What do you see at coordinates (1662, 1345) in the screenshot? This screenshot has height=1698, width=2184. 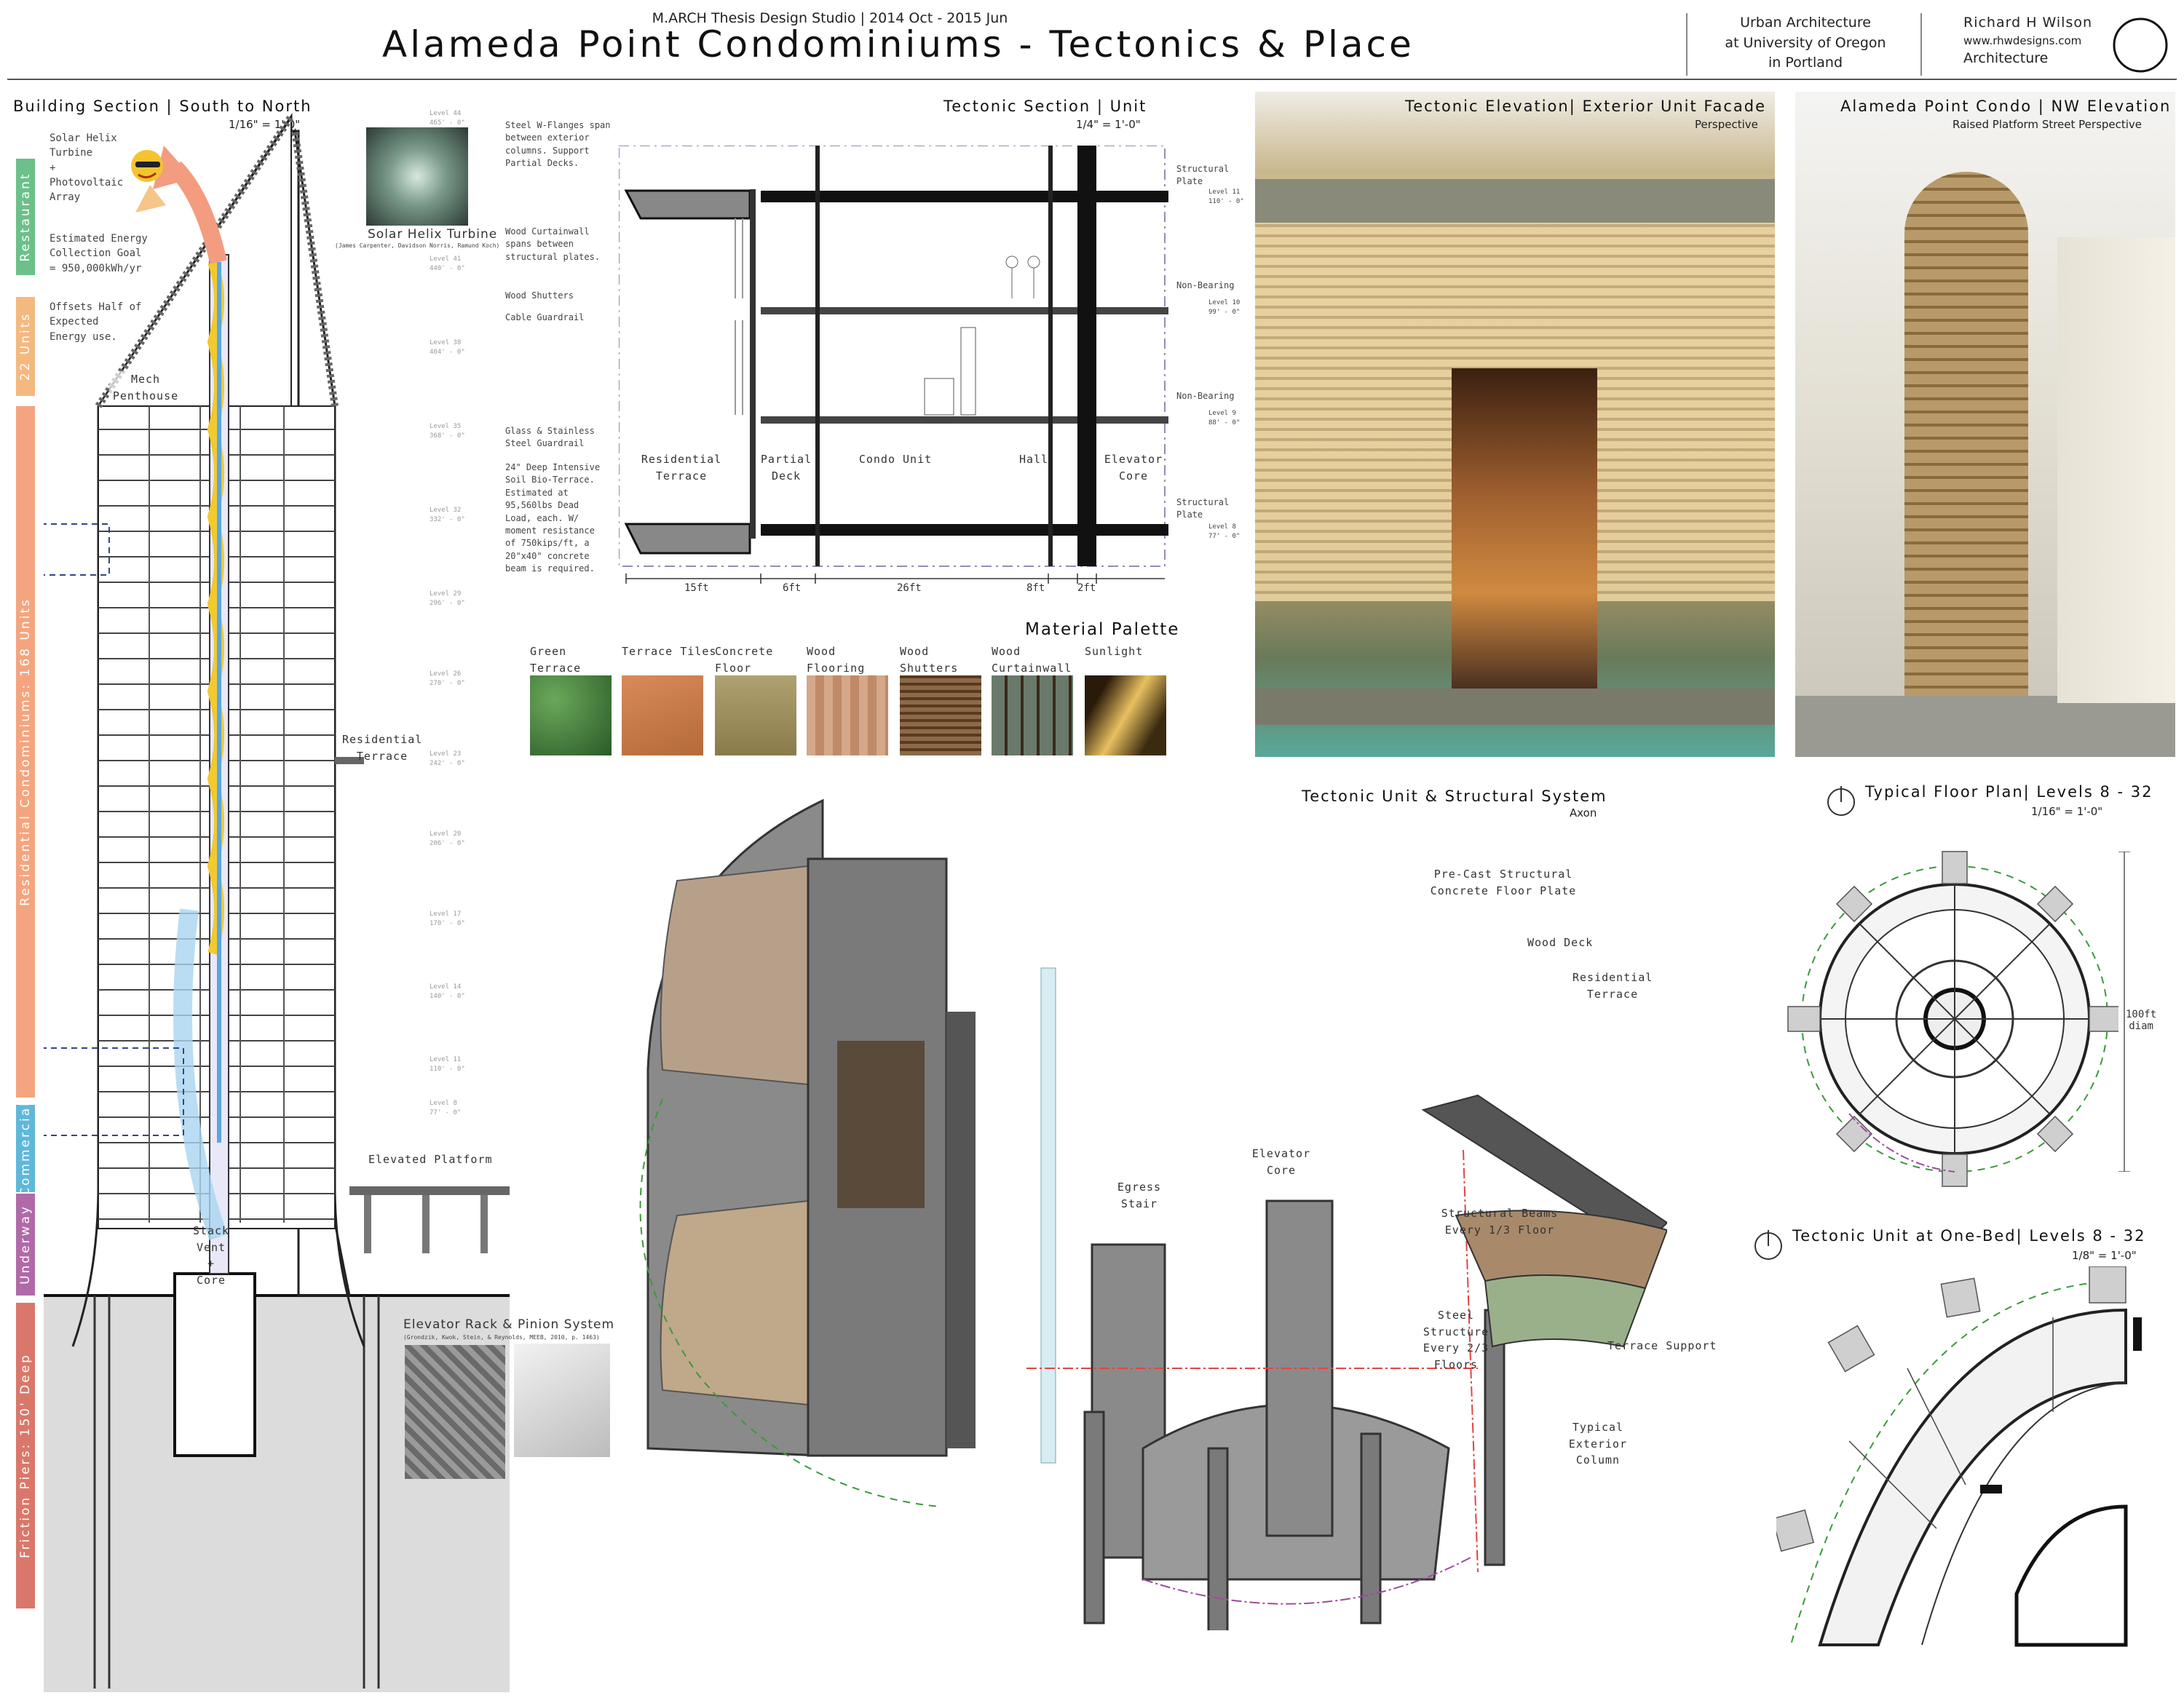 I see `axon-label-terrace-support: Terrace Support` at bounding box center [1662, 1345].